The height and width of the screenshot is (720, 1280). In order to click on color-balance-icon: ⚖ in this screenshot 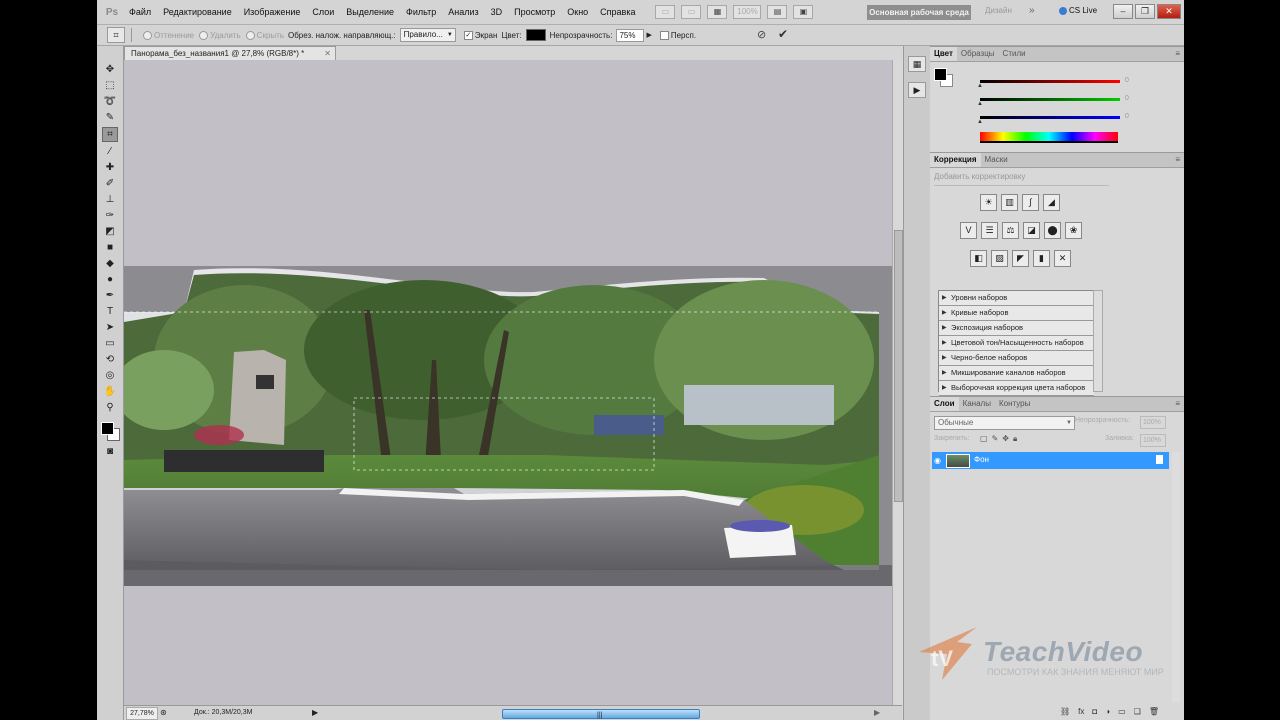, I will do `click(1010, 230)`.